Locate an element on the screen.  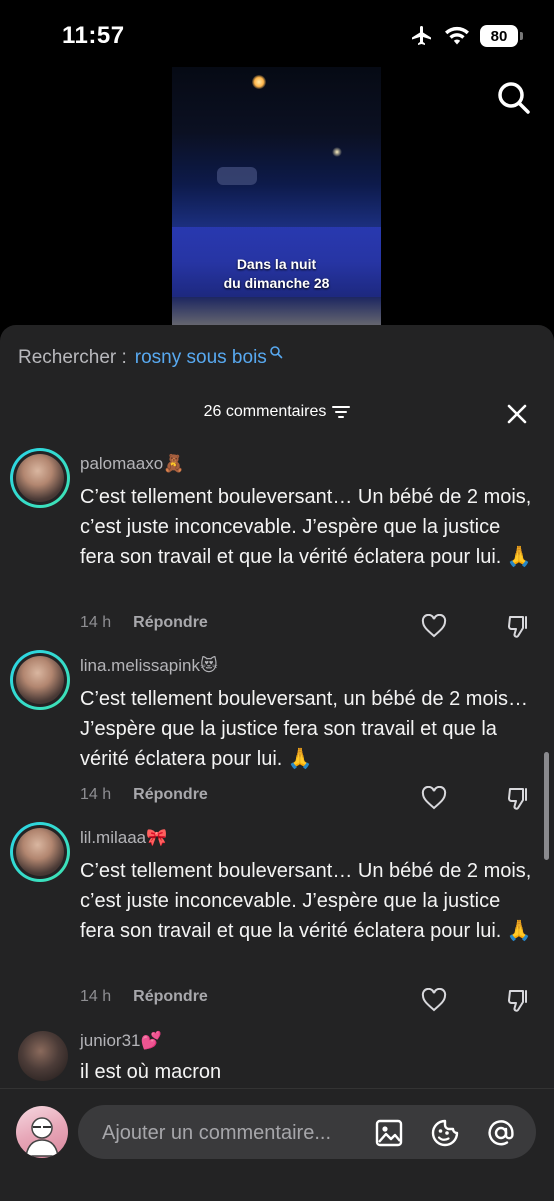
search-button is located at coordinates (514, 98).